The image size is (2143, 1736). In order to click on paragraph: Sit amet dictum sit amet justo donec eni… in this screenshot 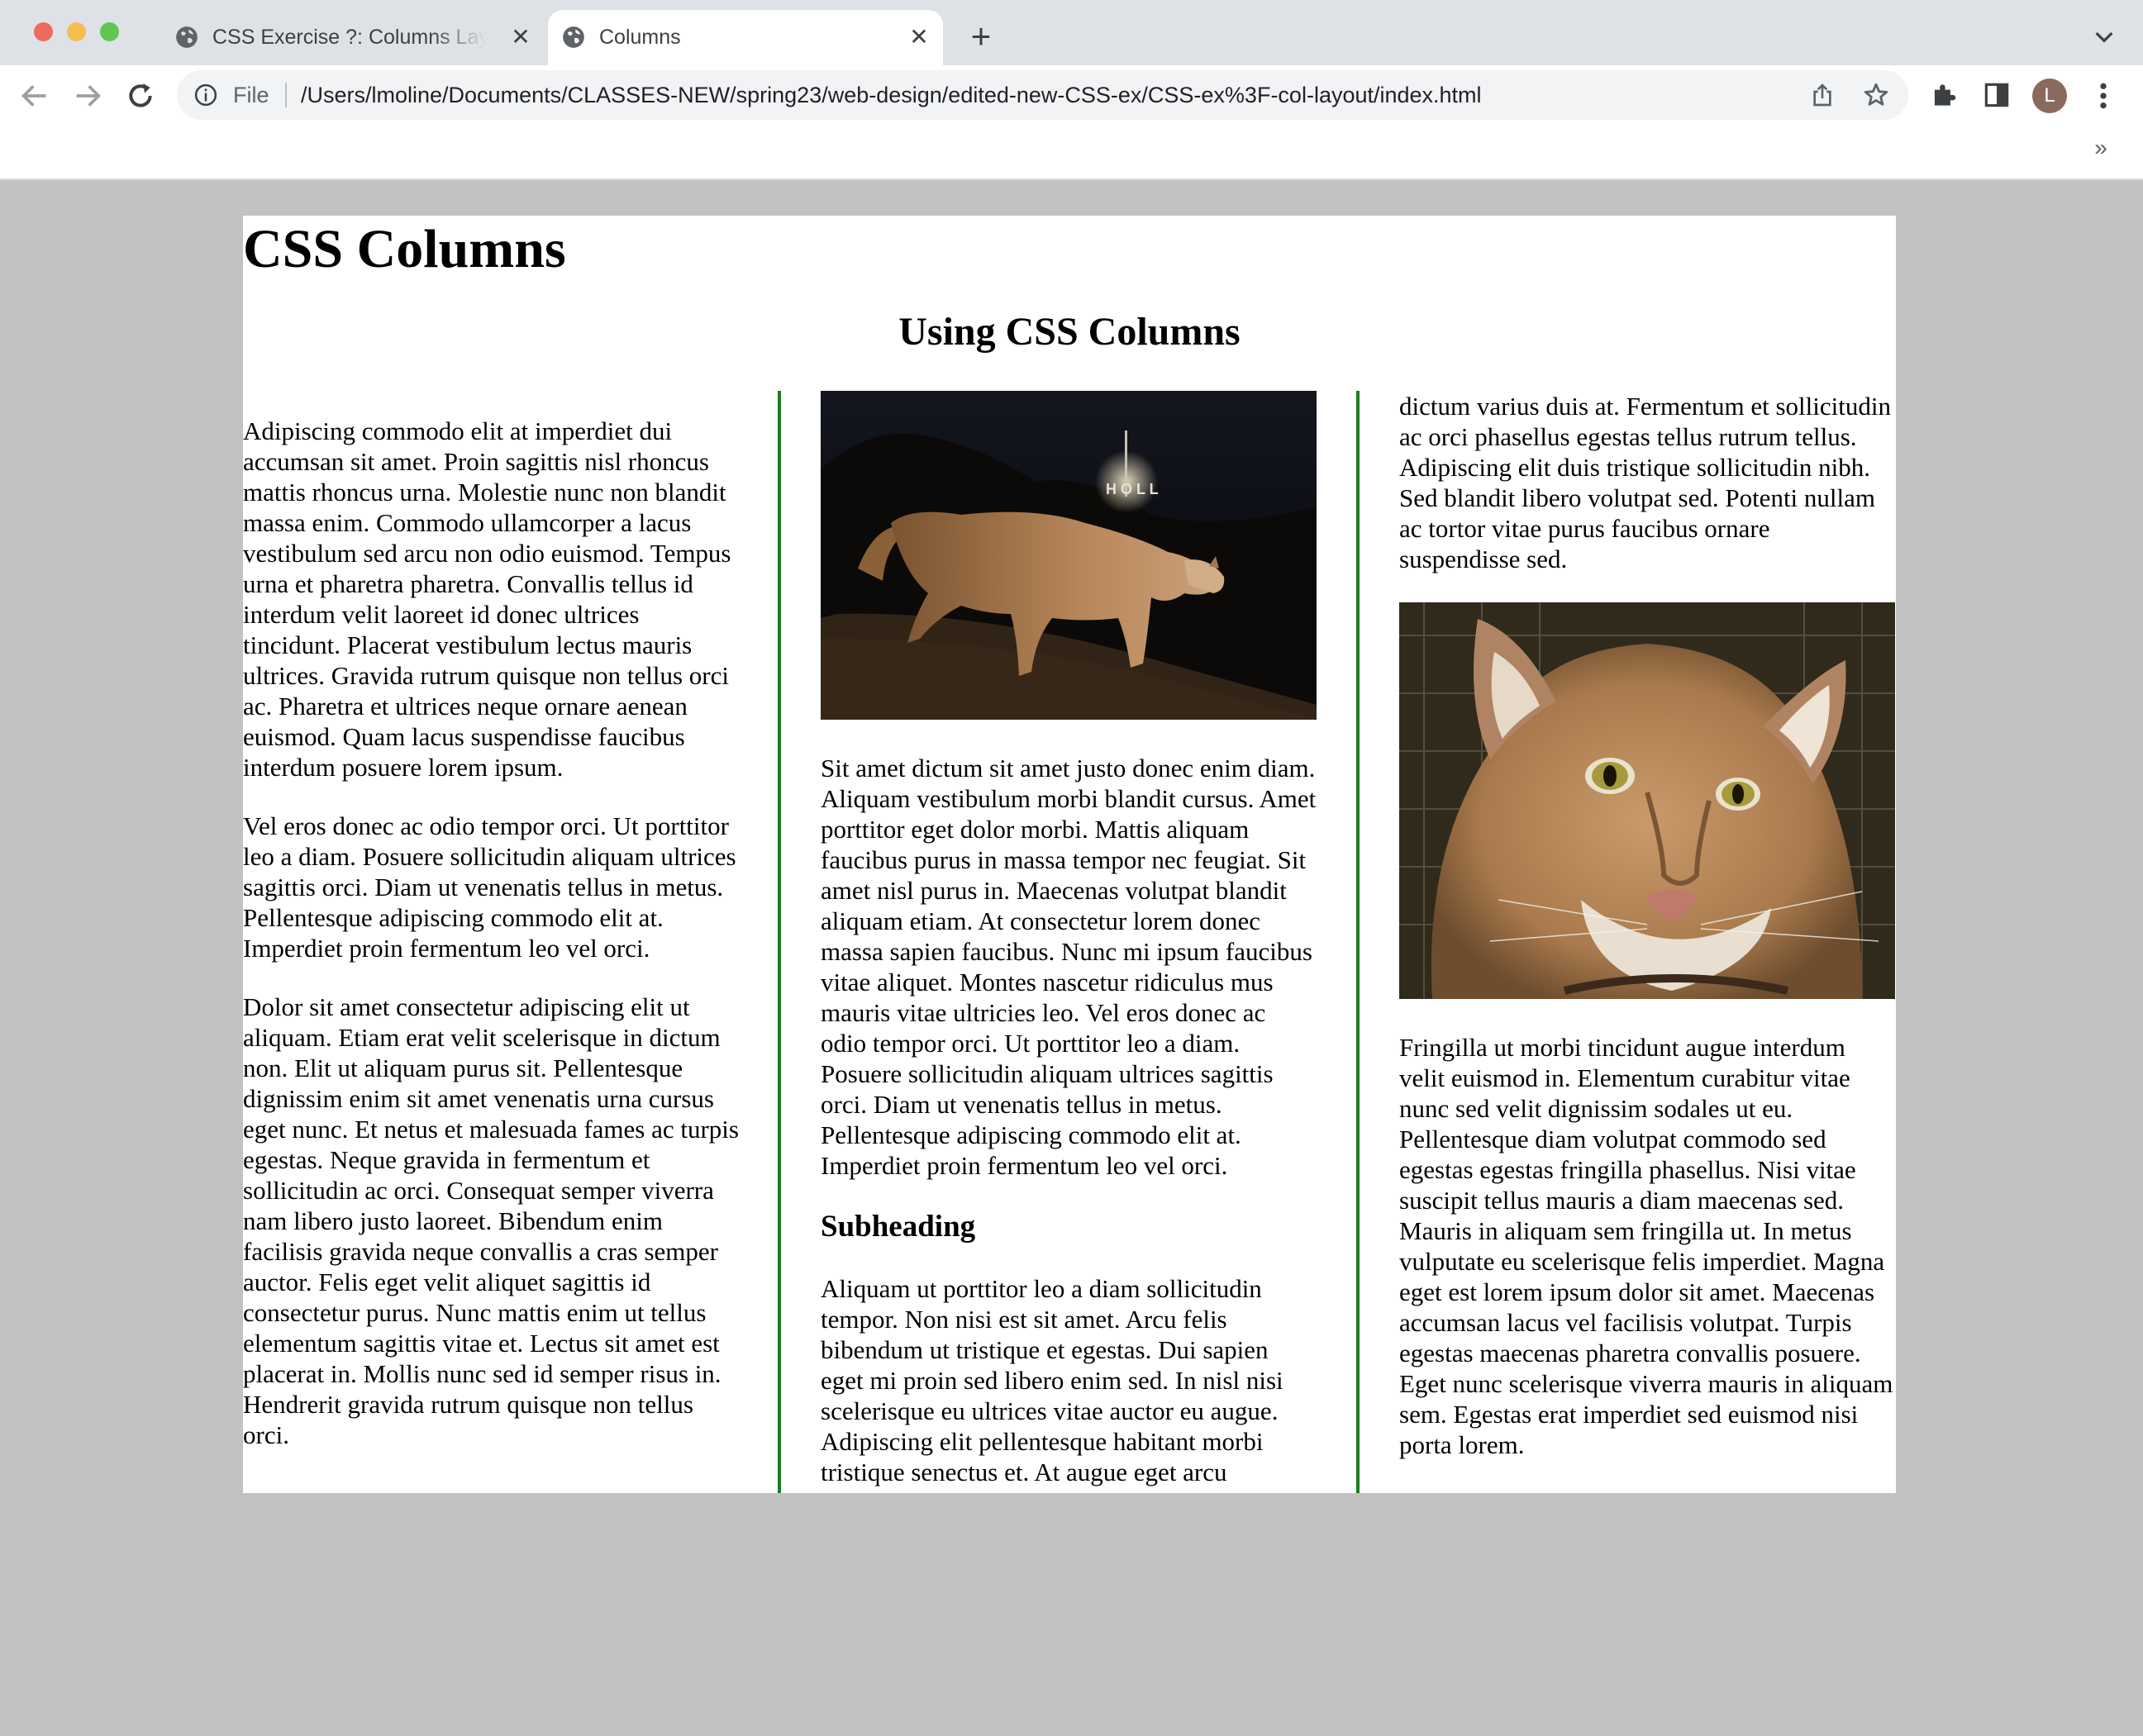, I will do `click(1069, 967)`.